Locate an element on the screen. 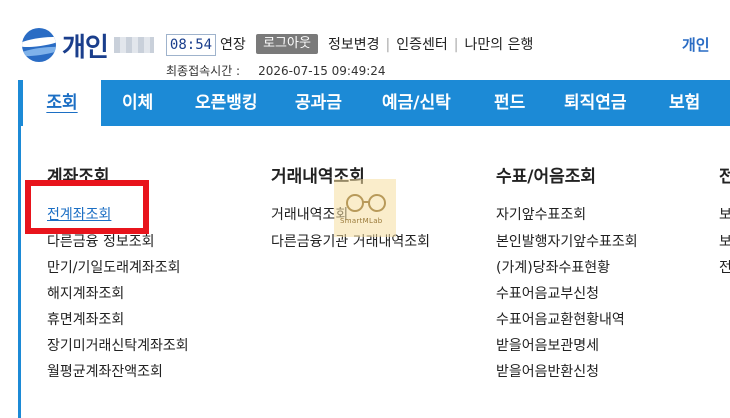  last-login-info: 최종접속시간 : 2026-07-15 09:49:24 is located at coordinates (276, 70).